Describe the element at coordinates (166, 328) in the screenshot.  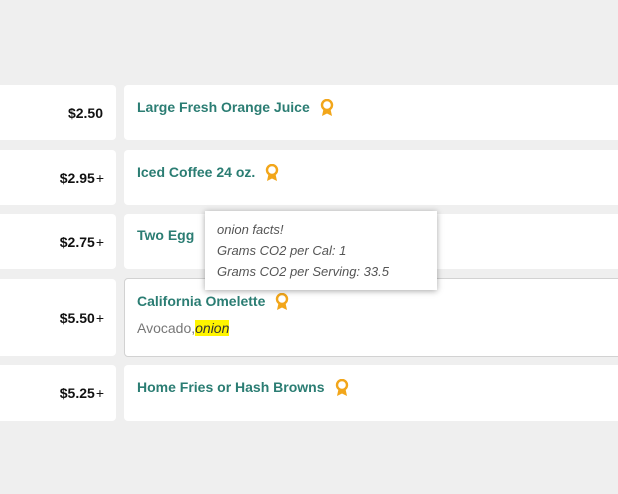
I see `ingredient-text: Avocado,` at that location.